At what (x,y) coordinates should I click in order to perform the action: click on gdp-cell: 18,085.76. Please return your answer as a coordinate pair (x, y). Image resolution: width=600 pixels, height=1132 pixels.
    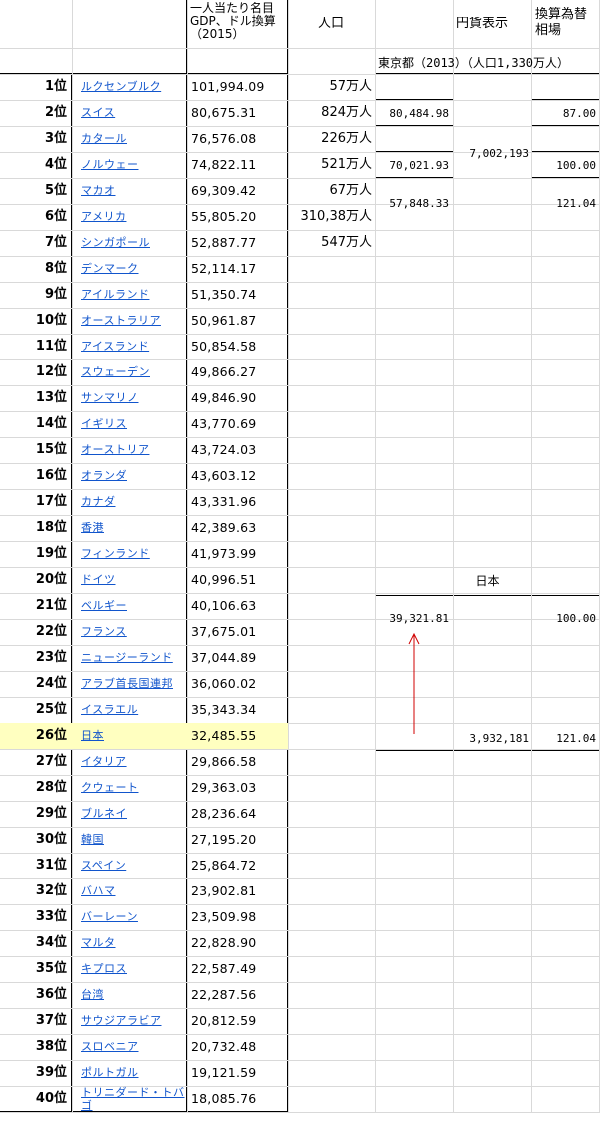
    Looking at the image, I should click on (224, 1098).